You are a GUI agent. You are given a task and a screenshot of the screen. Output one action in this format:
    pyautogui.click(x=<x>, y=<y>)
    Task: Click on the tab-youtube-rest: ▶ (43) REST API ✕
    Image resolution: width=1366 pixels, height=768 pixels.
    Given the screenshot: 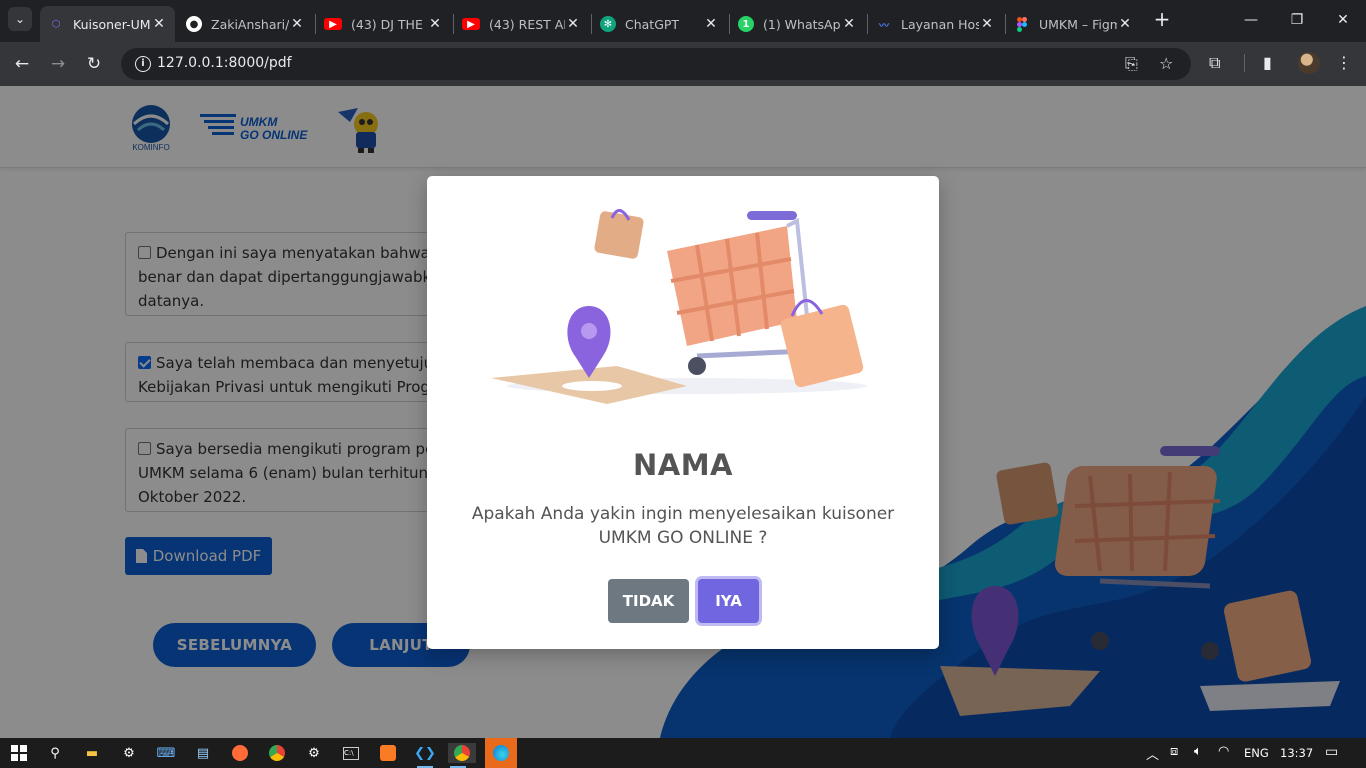 What is the action you would take?
    pyautogui.click(x=521, y=24)
    